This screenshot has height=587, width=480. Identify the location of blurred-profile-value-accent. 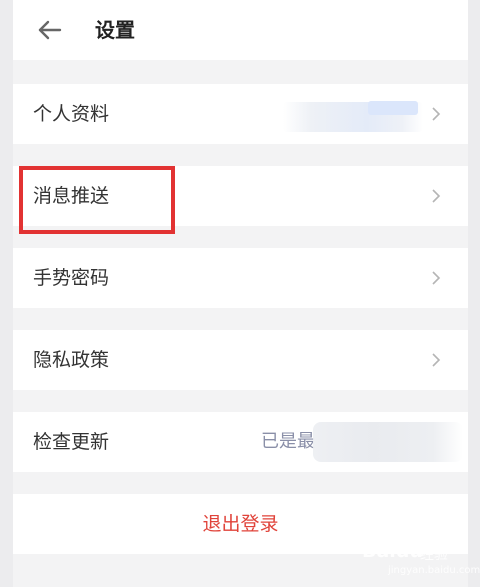
(393, 108).